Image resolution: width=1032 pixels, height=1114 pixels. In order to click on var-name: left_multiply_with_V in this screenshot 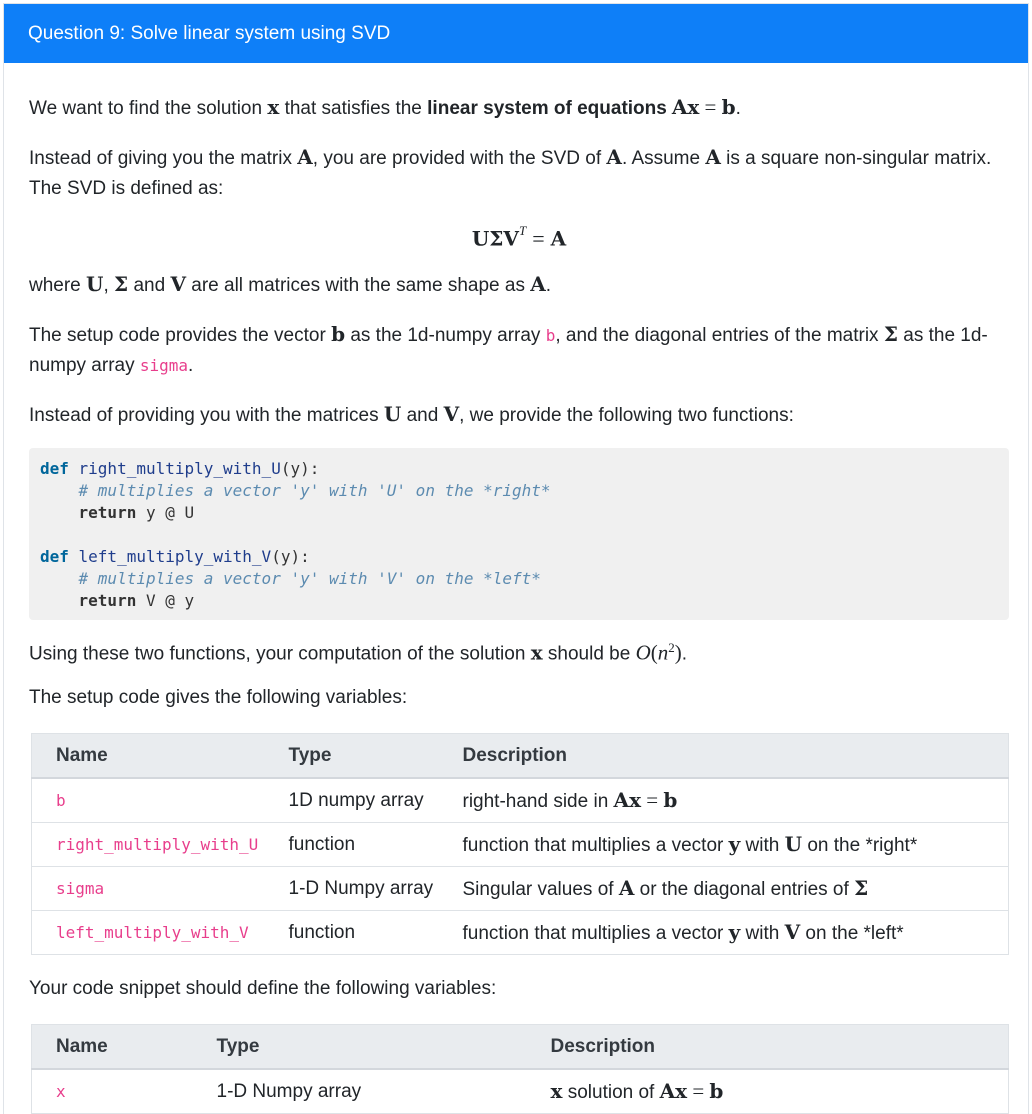, I will do `click(152, 932)`.